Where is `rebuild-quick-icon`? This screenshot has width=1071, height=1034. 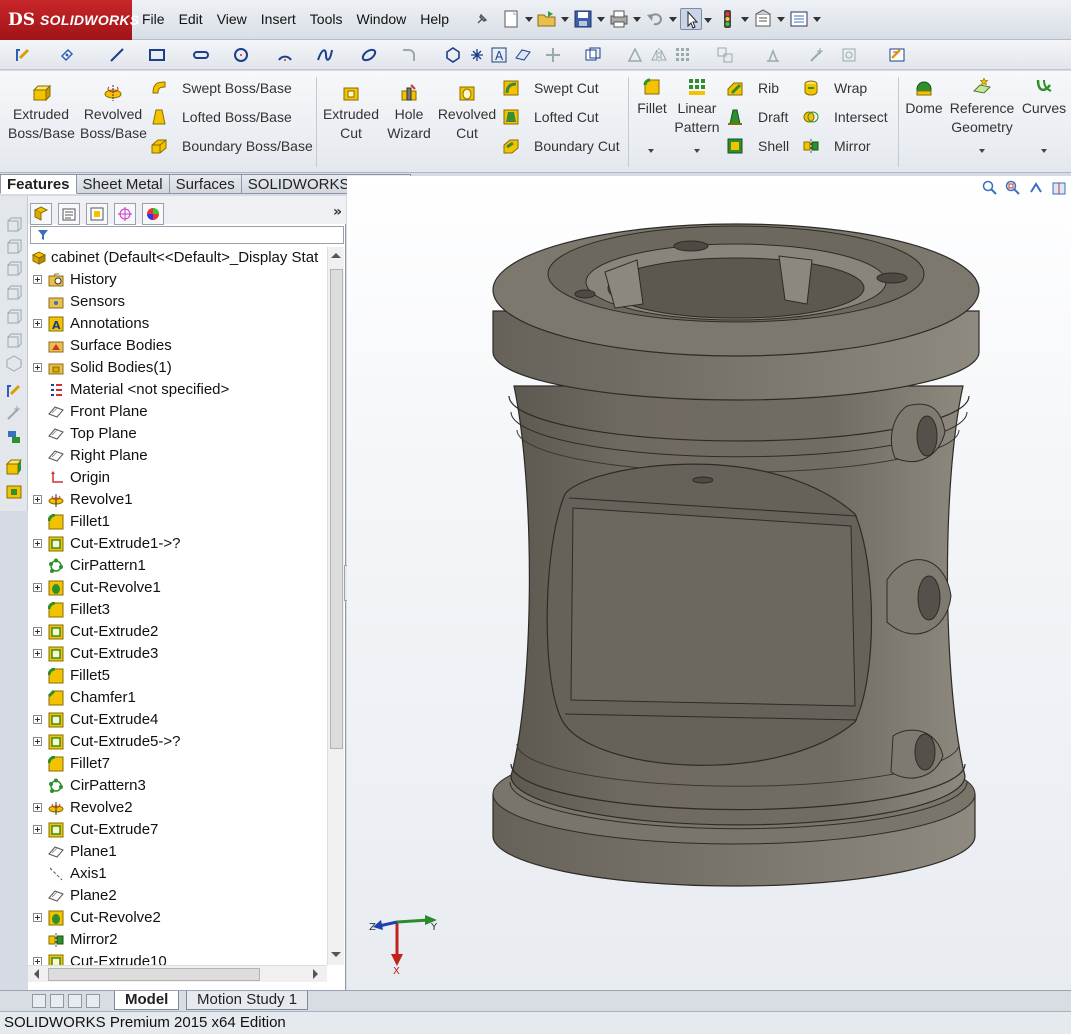
rebuild-quick-icon is located at coordinates (14, 437).